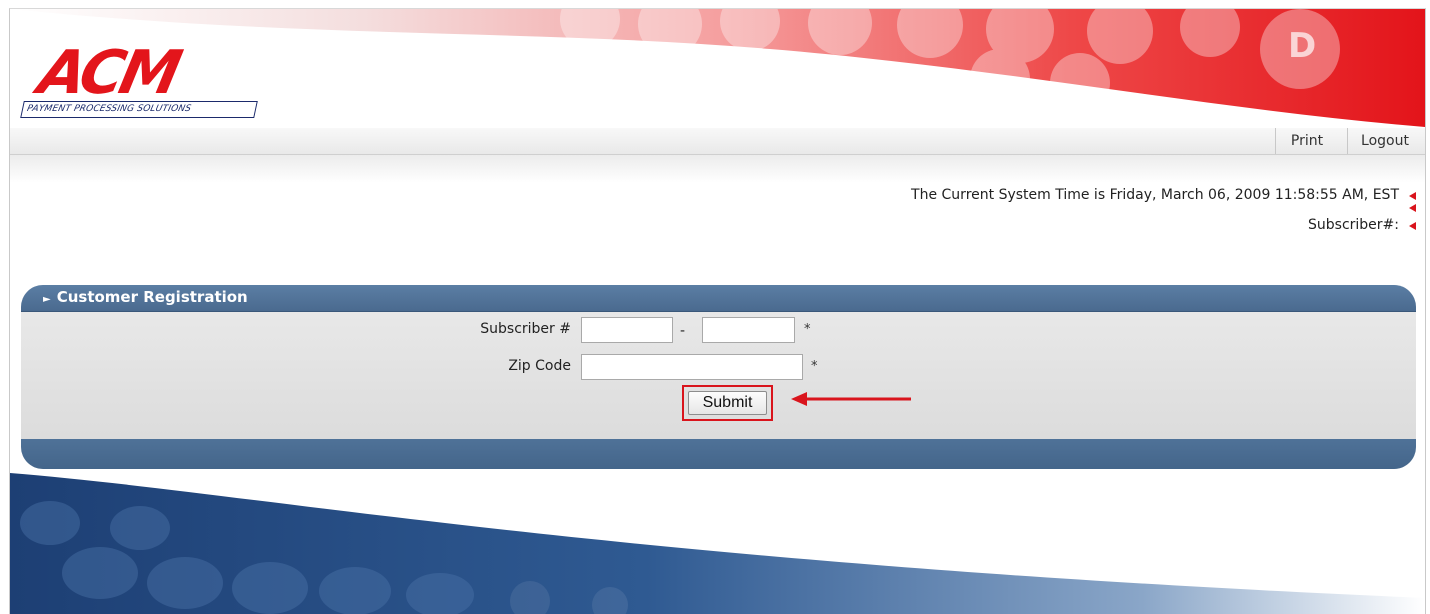  What do you see at coordinates (152, 297) in the screenshot?
I see `panel-title-text: Customer Registration` at bounding box center [152, 297].